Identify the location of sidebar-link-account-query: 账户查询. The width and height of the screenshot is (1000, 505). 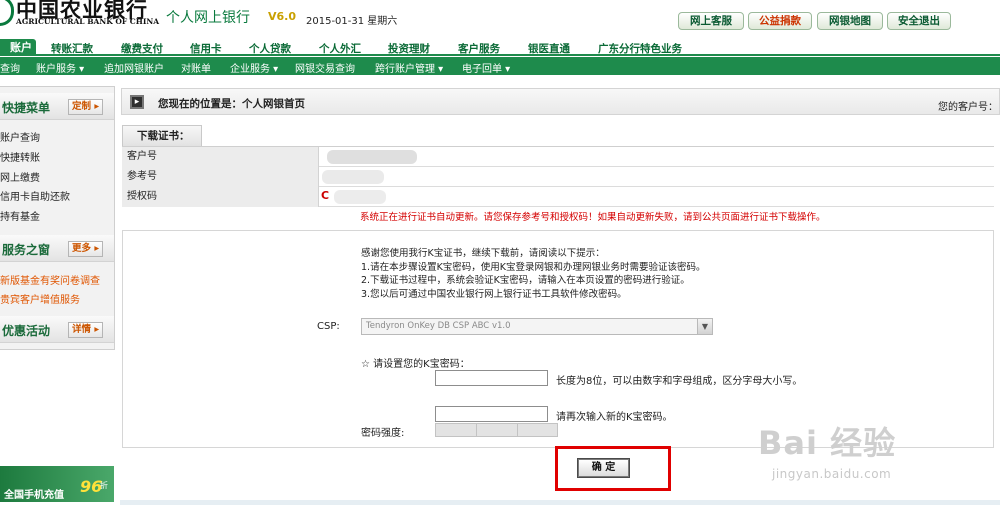
(20, 136).